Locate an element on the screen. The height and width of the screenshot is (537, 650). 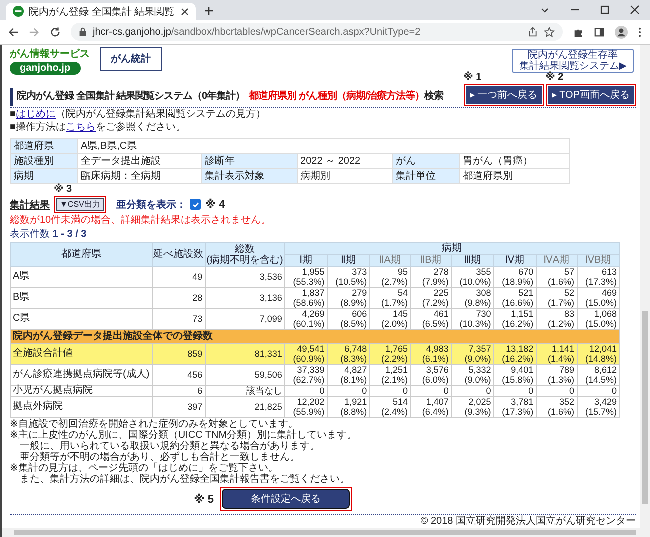
condition-value: 全データ提出施設 is located at coordinates (140, 161).